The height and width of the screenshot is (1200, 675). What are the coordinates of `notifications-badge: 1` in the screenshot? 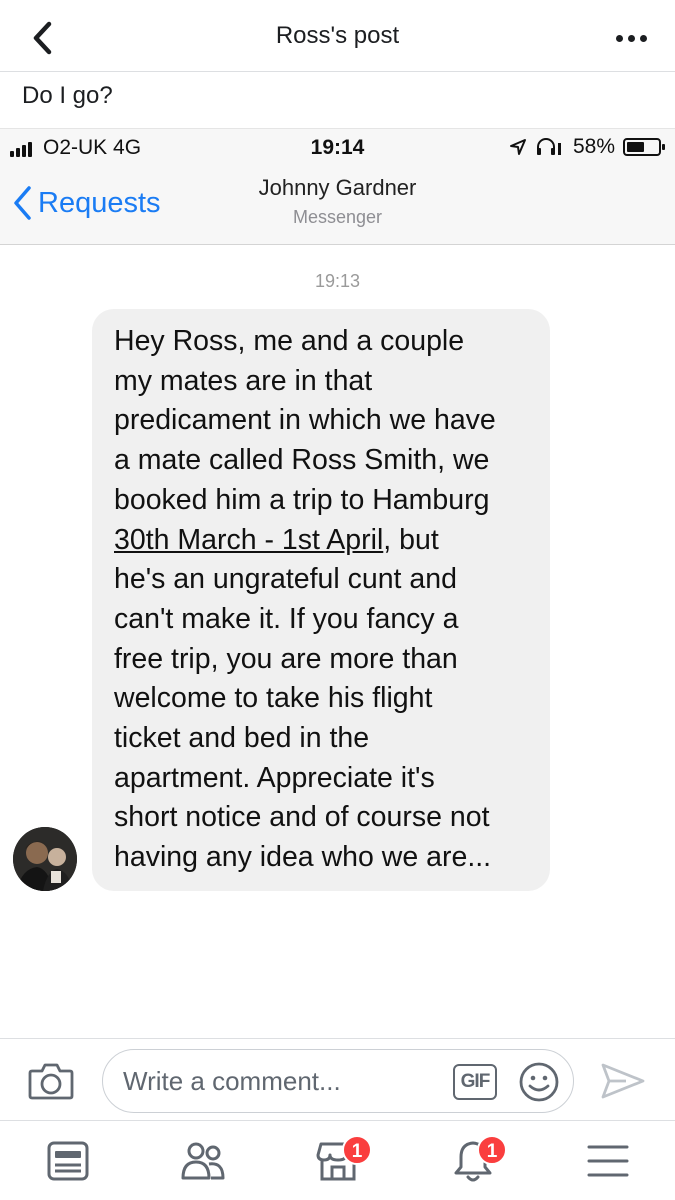 It's located at (492, 1150).